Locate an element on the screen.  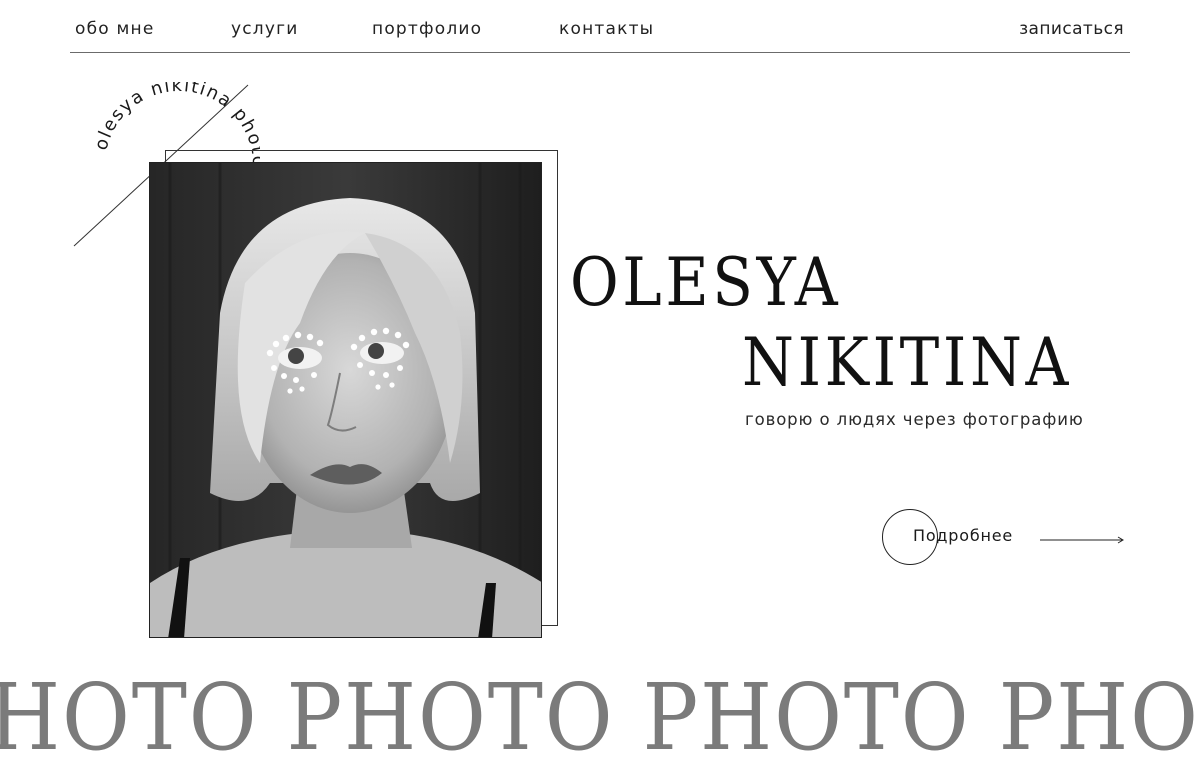
nav-item-services: услуги is located at coordinates (265, 29).